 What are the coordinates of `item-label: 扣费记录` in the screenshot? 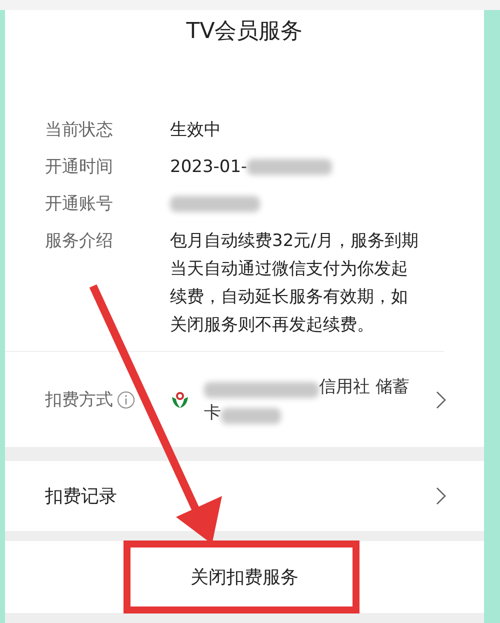 It's located at (81, 496).